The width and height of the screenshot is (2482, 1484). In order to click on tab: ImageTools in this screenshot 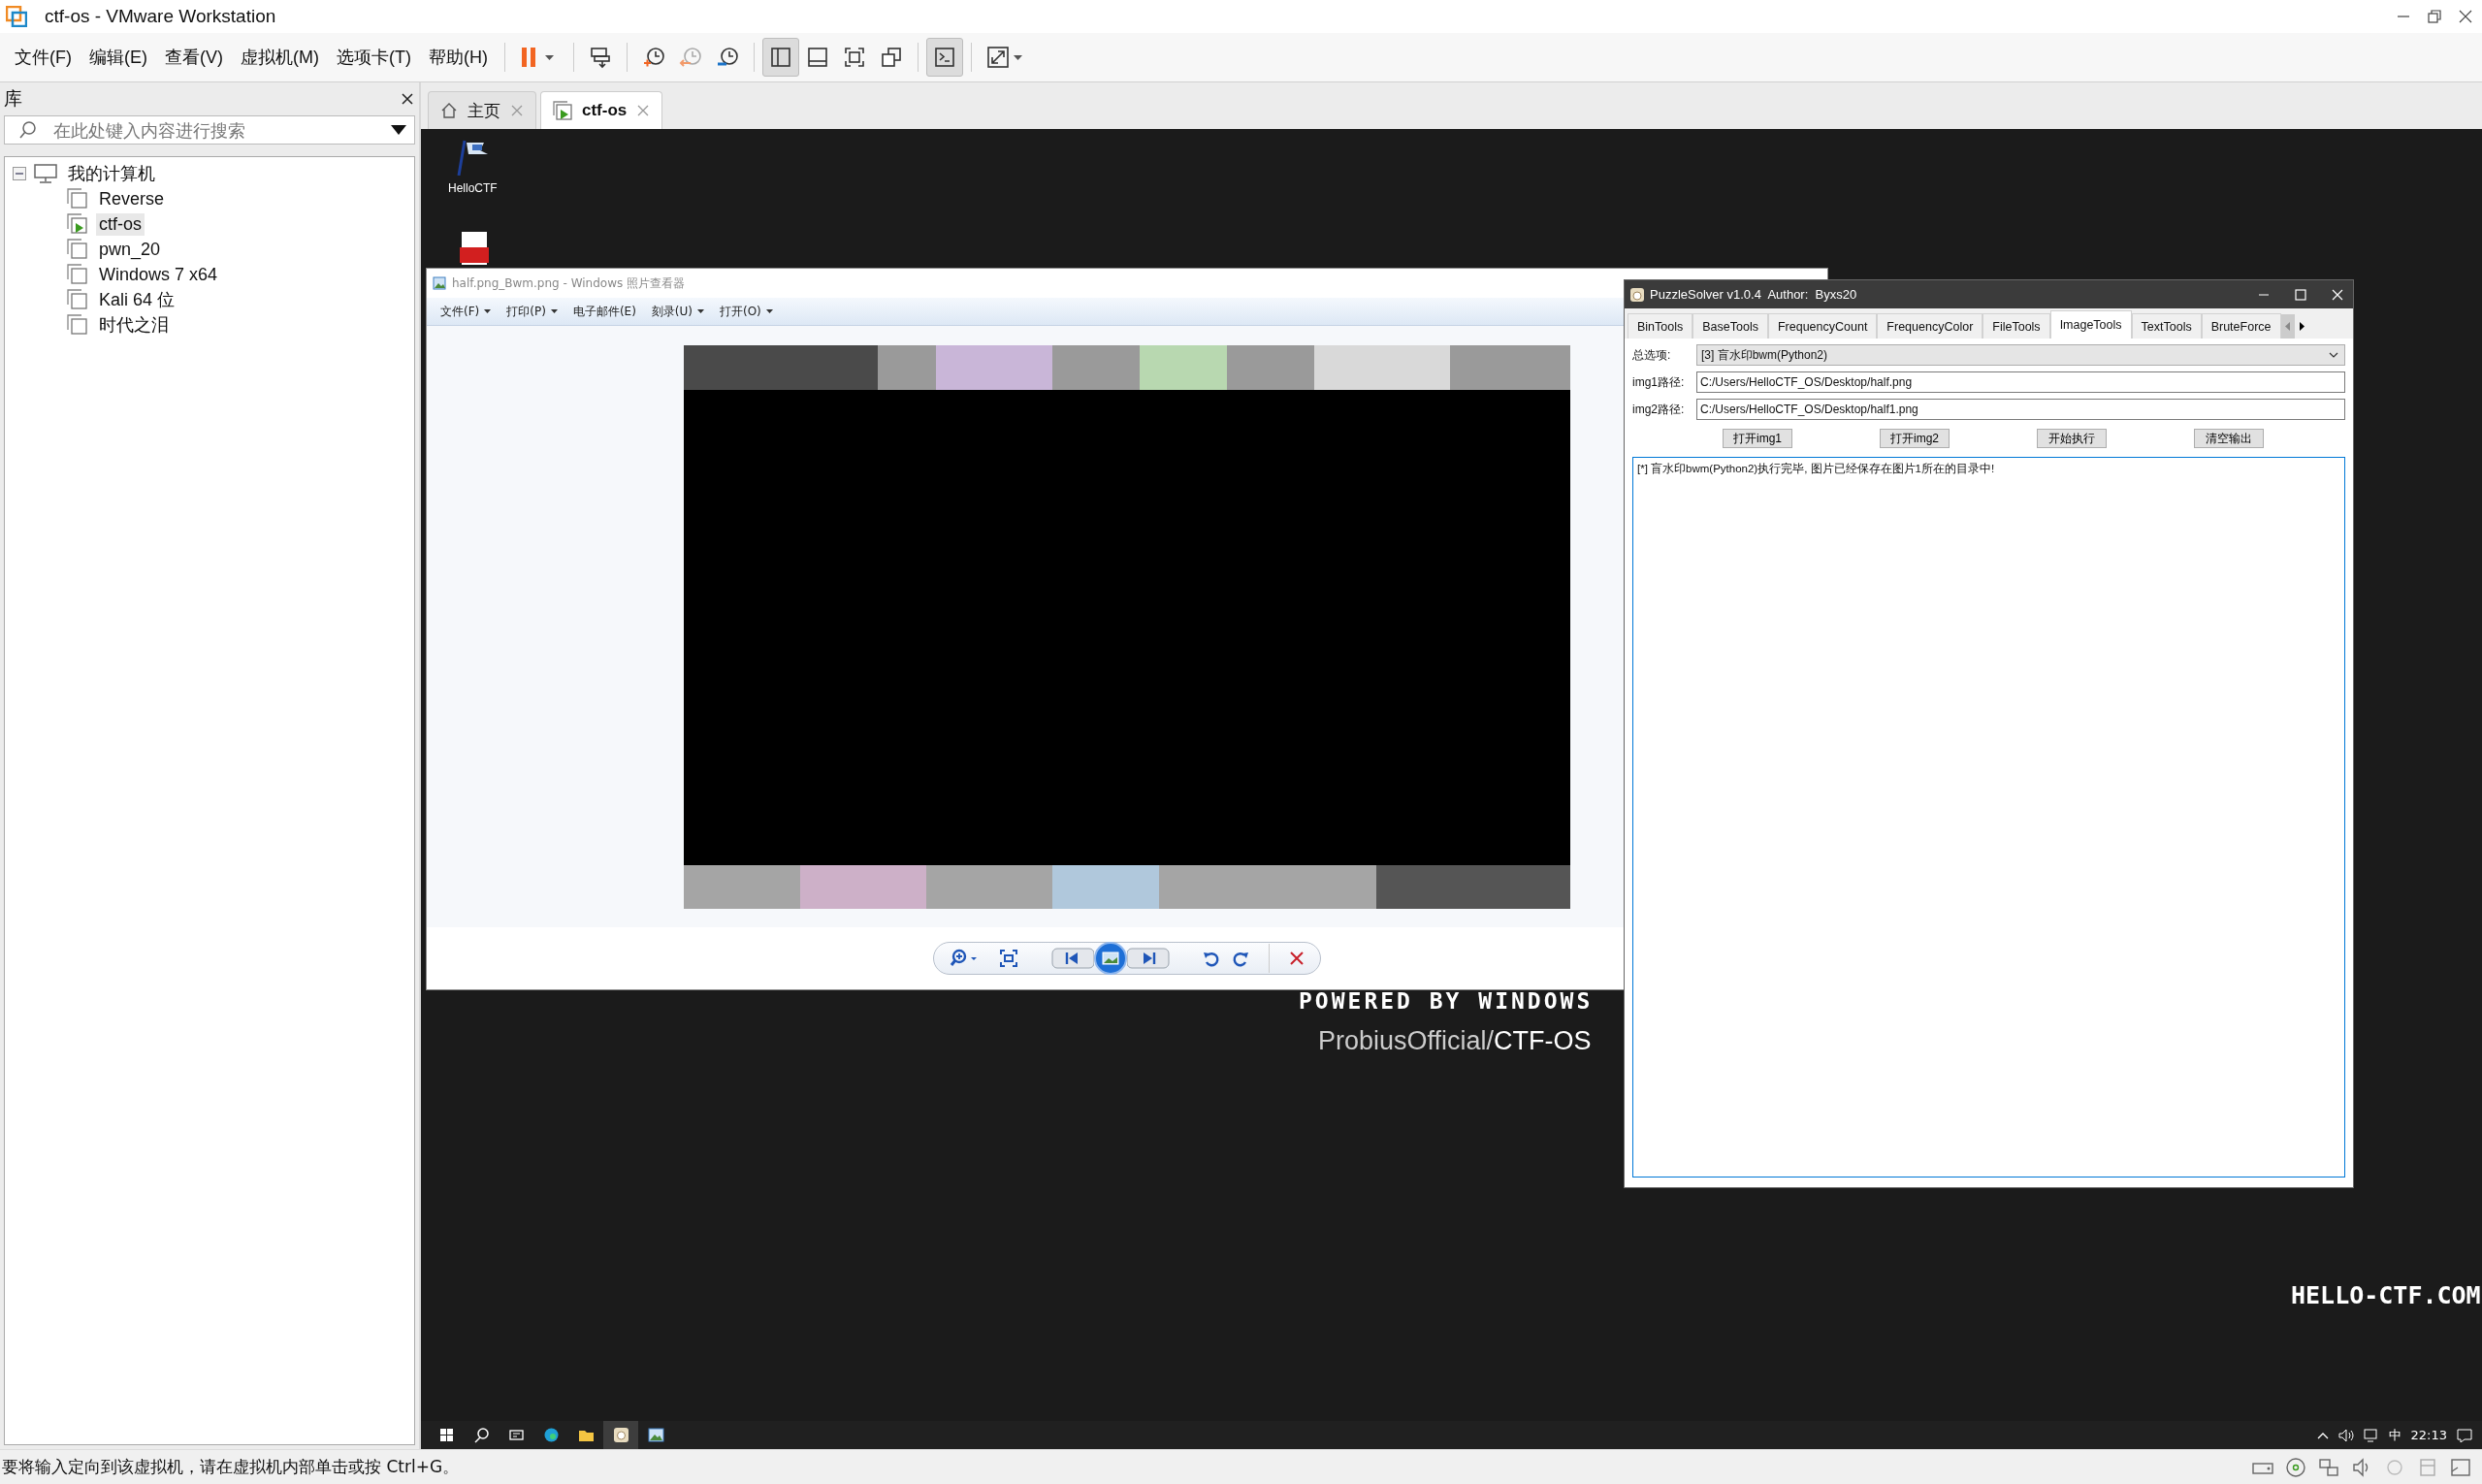, I will do `click(2090, 325)`.